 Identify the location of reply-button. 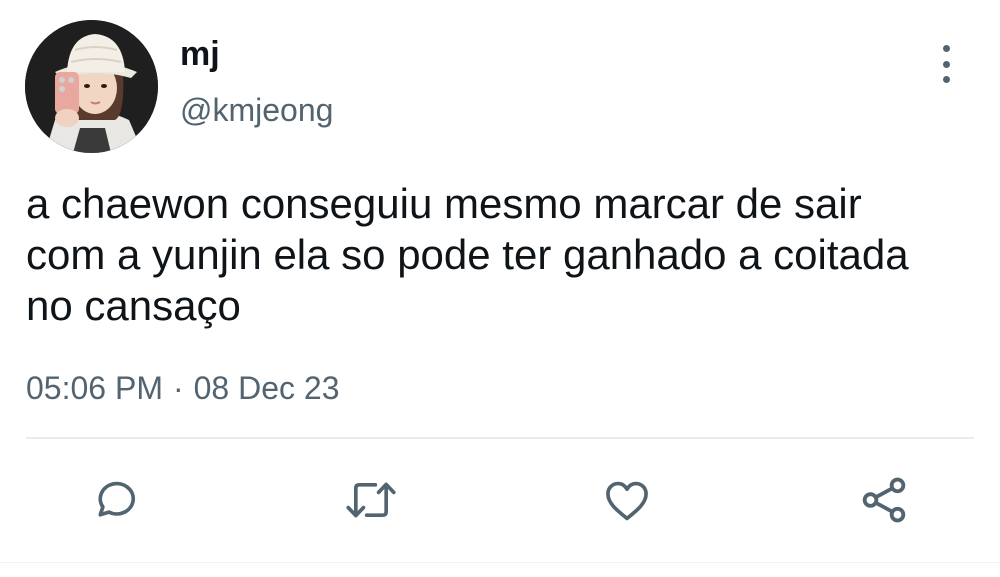
(115, 500).